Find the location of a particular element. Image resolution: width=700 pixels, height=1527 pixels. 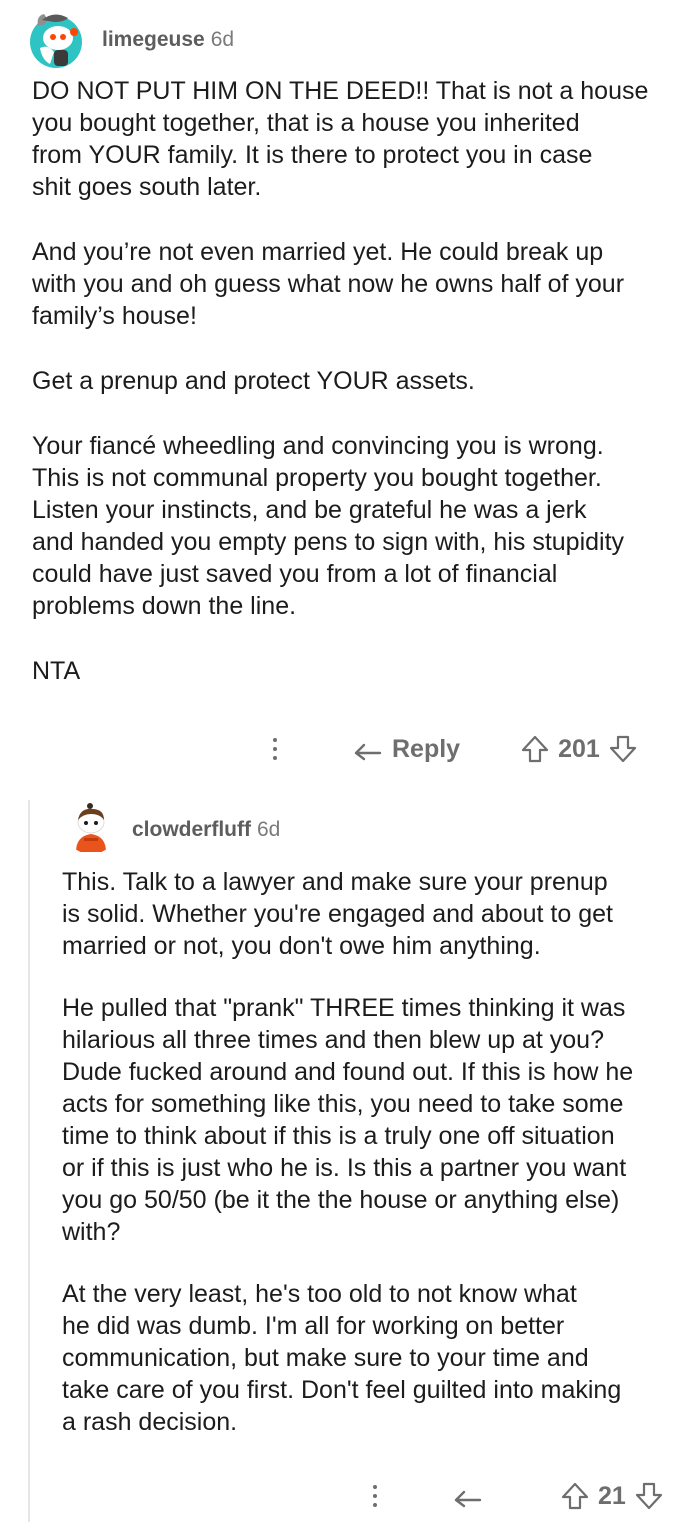

reply-label: Reply is located at coordinates (426, 748).